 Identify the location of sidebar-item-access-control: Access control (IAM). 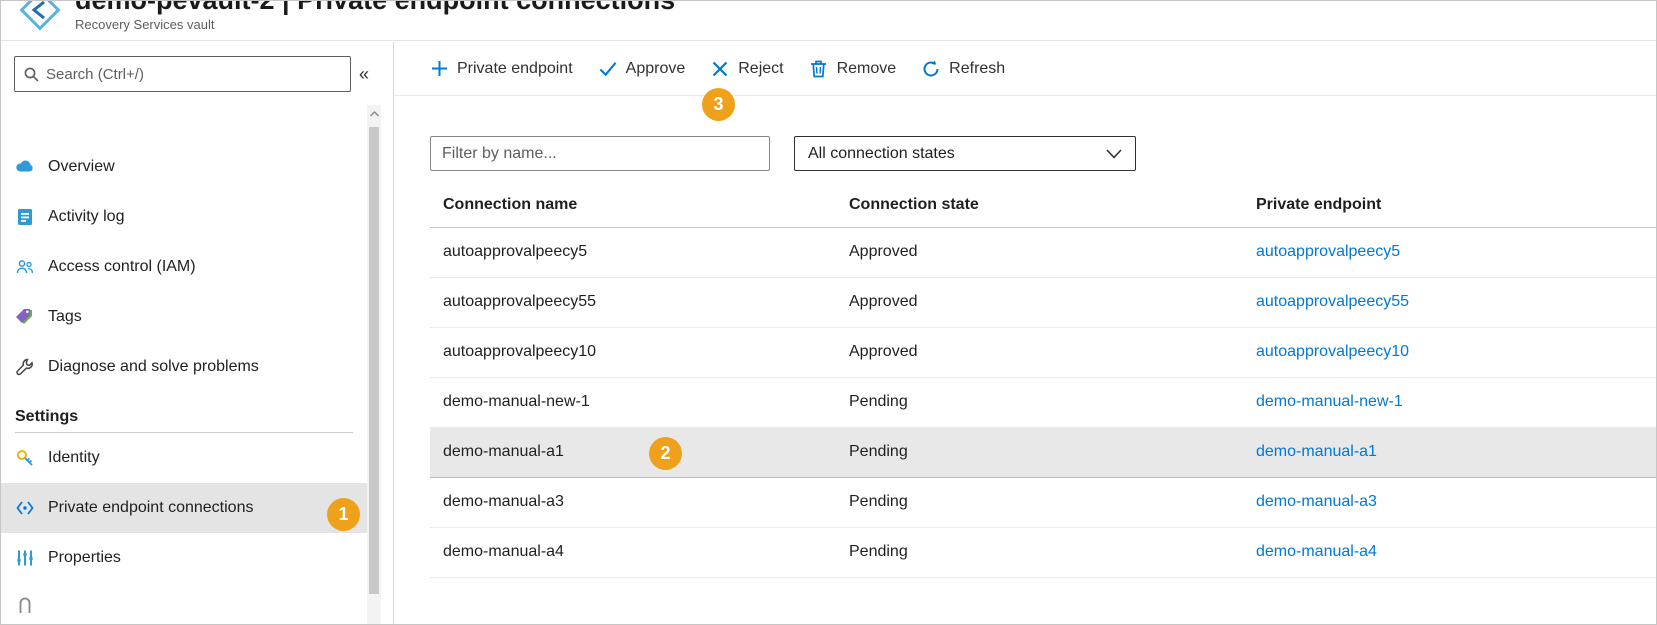
(184, 267).